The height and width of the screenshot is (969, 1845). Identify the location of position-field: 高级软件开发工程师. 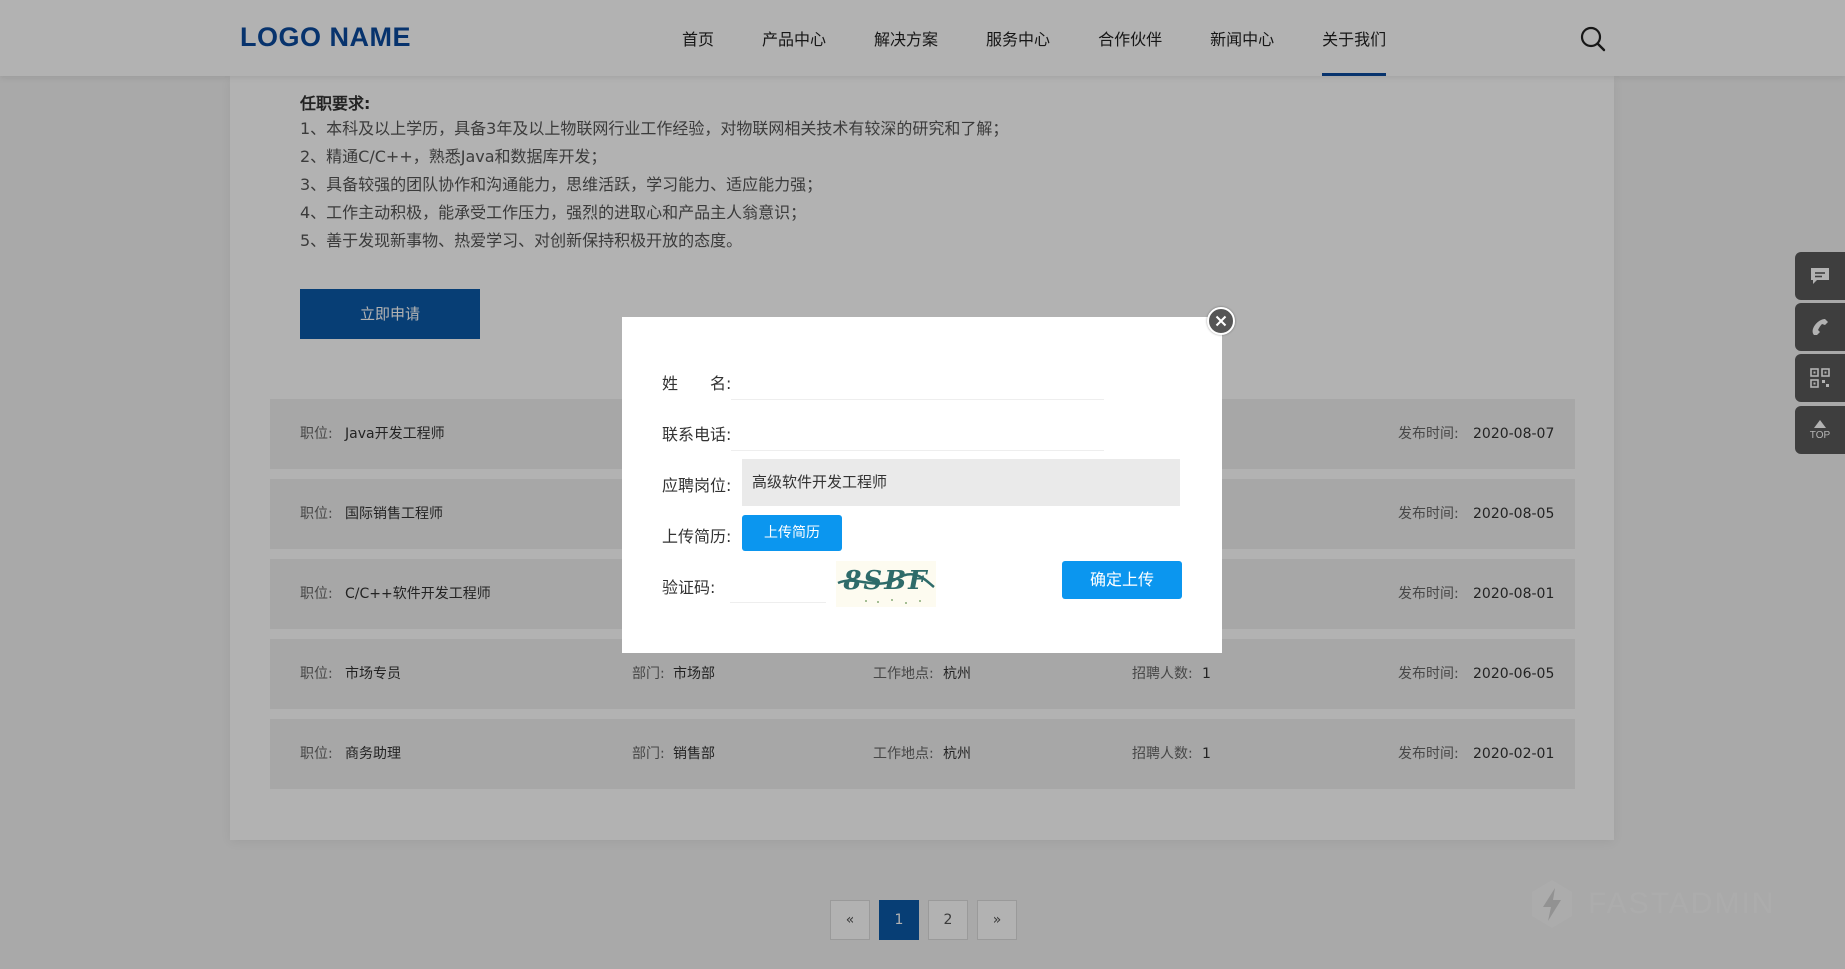
(961, 482).